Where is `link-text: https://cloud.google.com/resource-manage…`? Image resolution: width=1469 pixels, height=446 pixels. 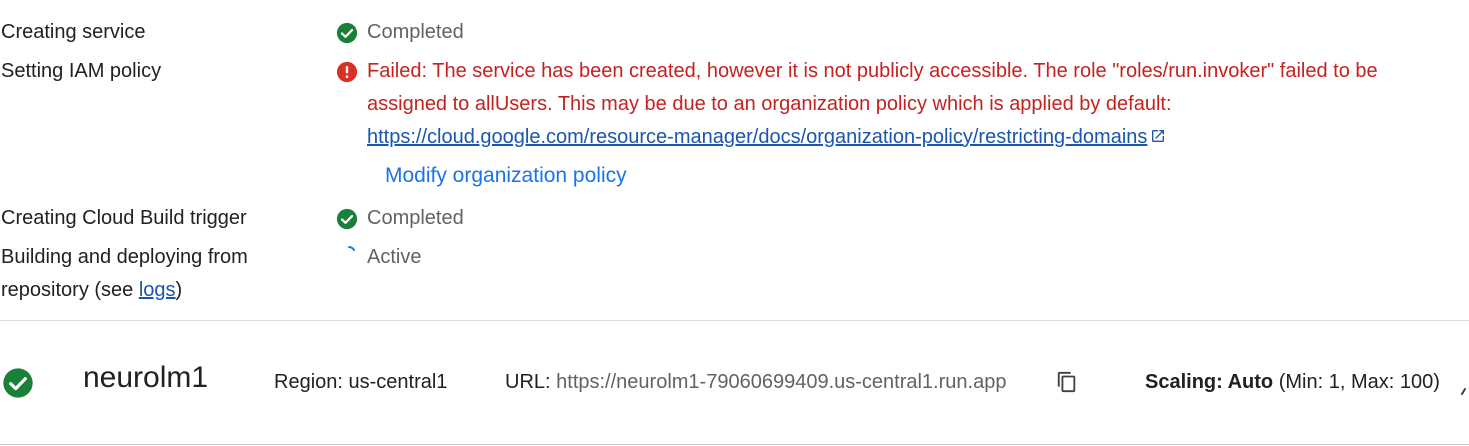 link-text: https://cloud.google.com/resource-manage… is located at coordinates (757, 137).